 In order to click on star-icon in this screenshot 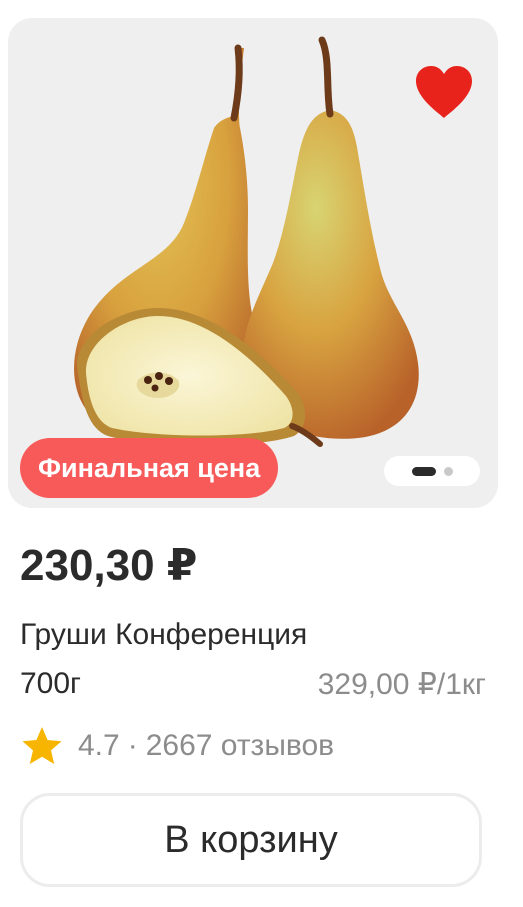, I will do `click(42, 745)`.